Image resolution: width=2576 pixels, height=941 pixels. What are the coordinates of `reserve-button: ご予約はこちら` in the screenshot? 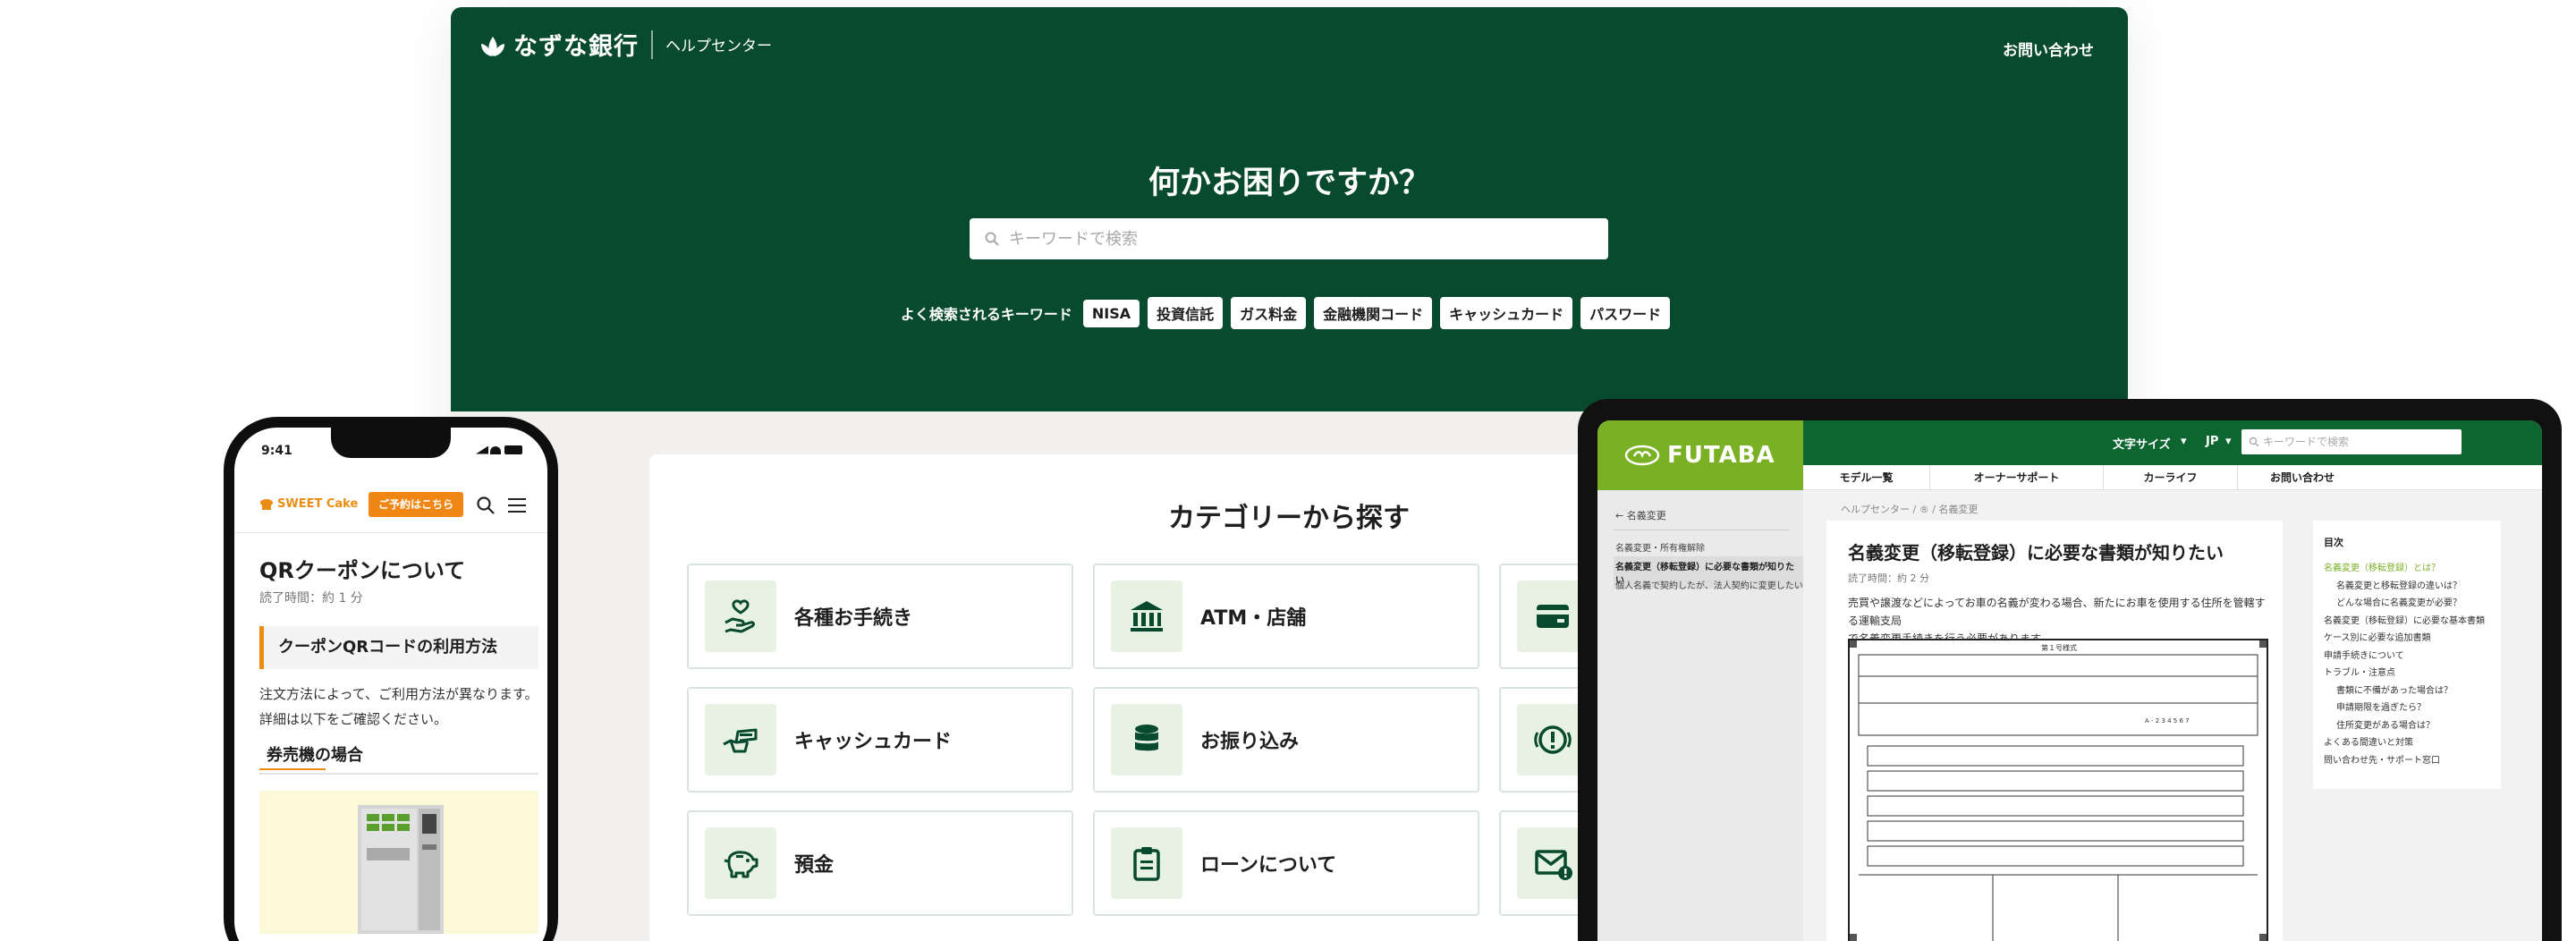 It's located at (416, 505).